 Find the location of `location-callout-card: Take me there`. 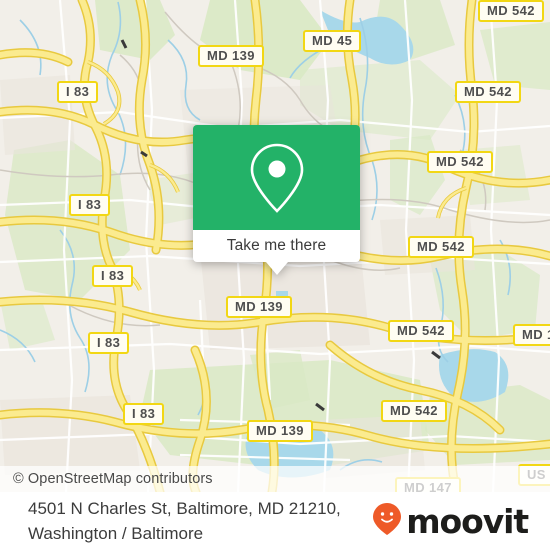

location-callout-card: Take me there is located at coordinates (276, 200).